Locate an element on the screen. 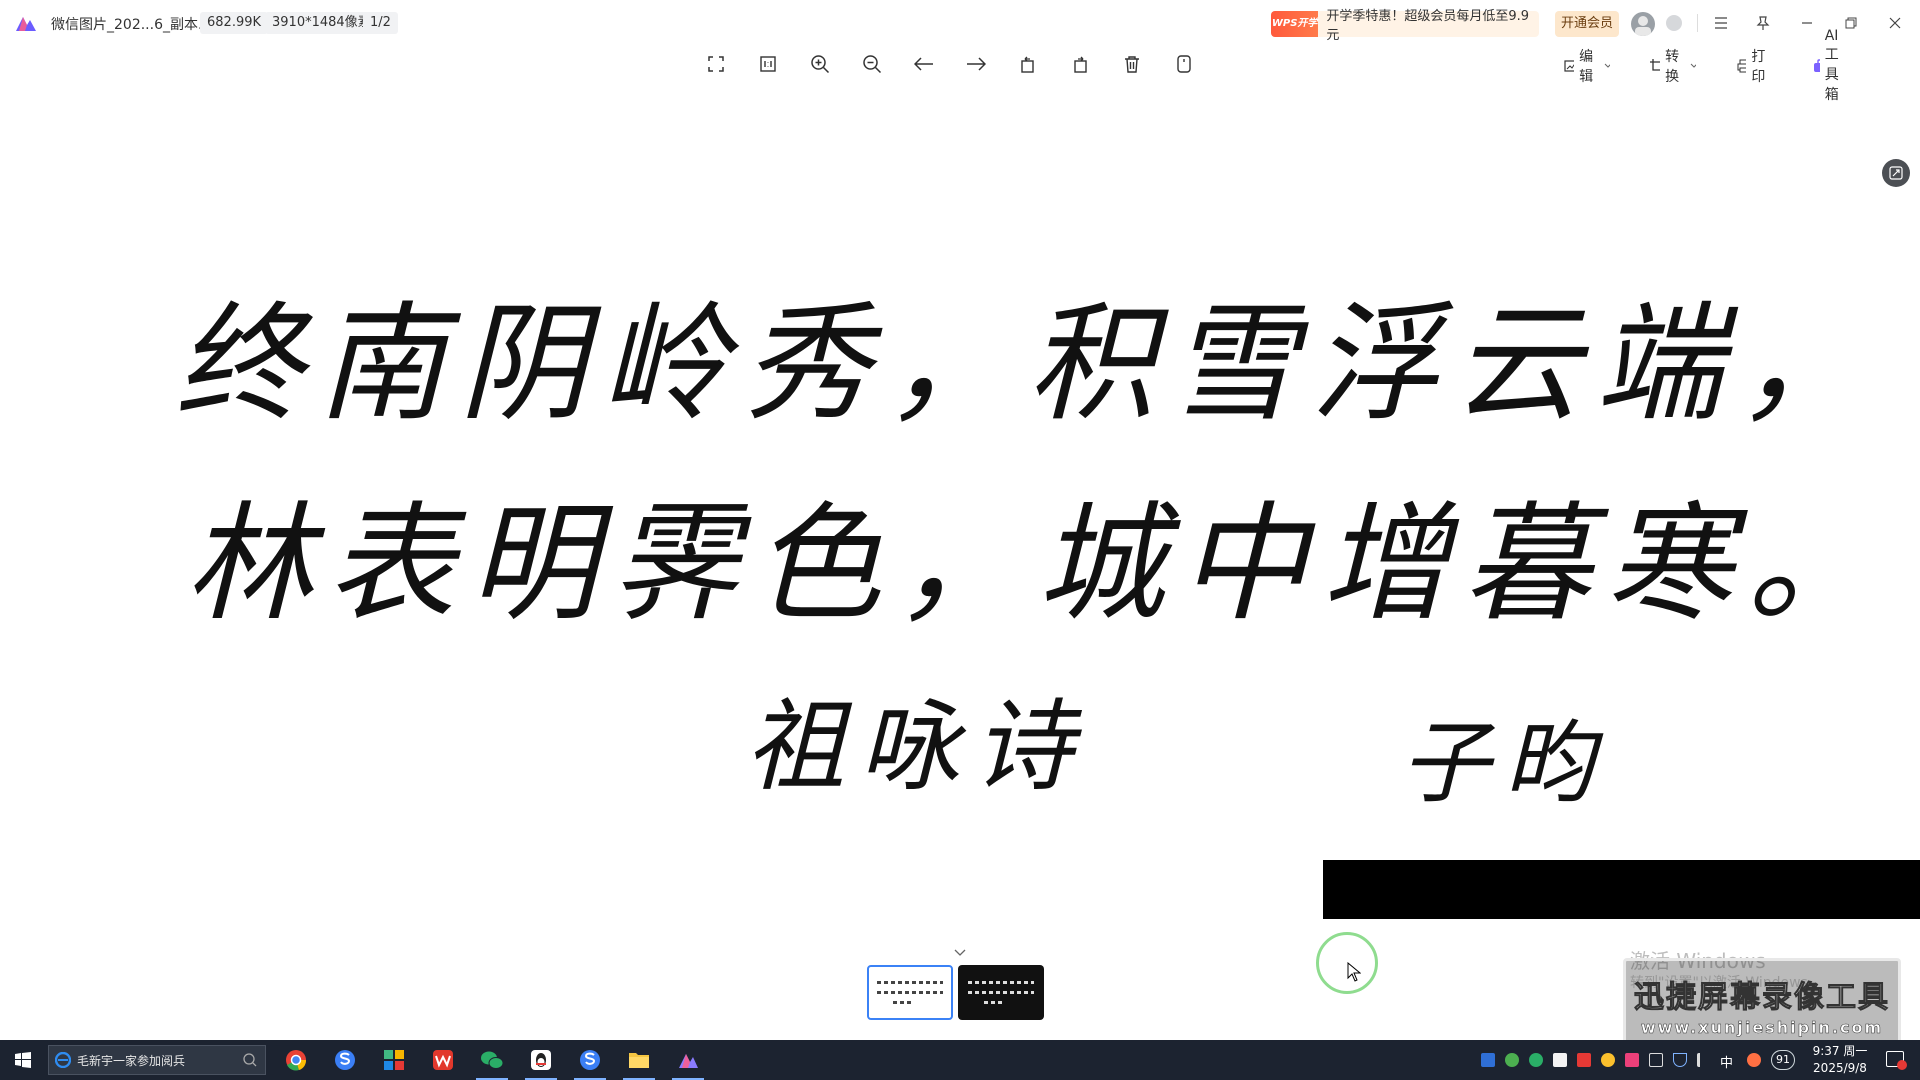  clock-date: 2025/9/8 is located at coordinates (1840, 1068).